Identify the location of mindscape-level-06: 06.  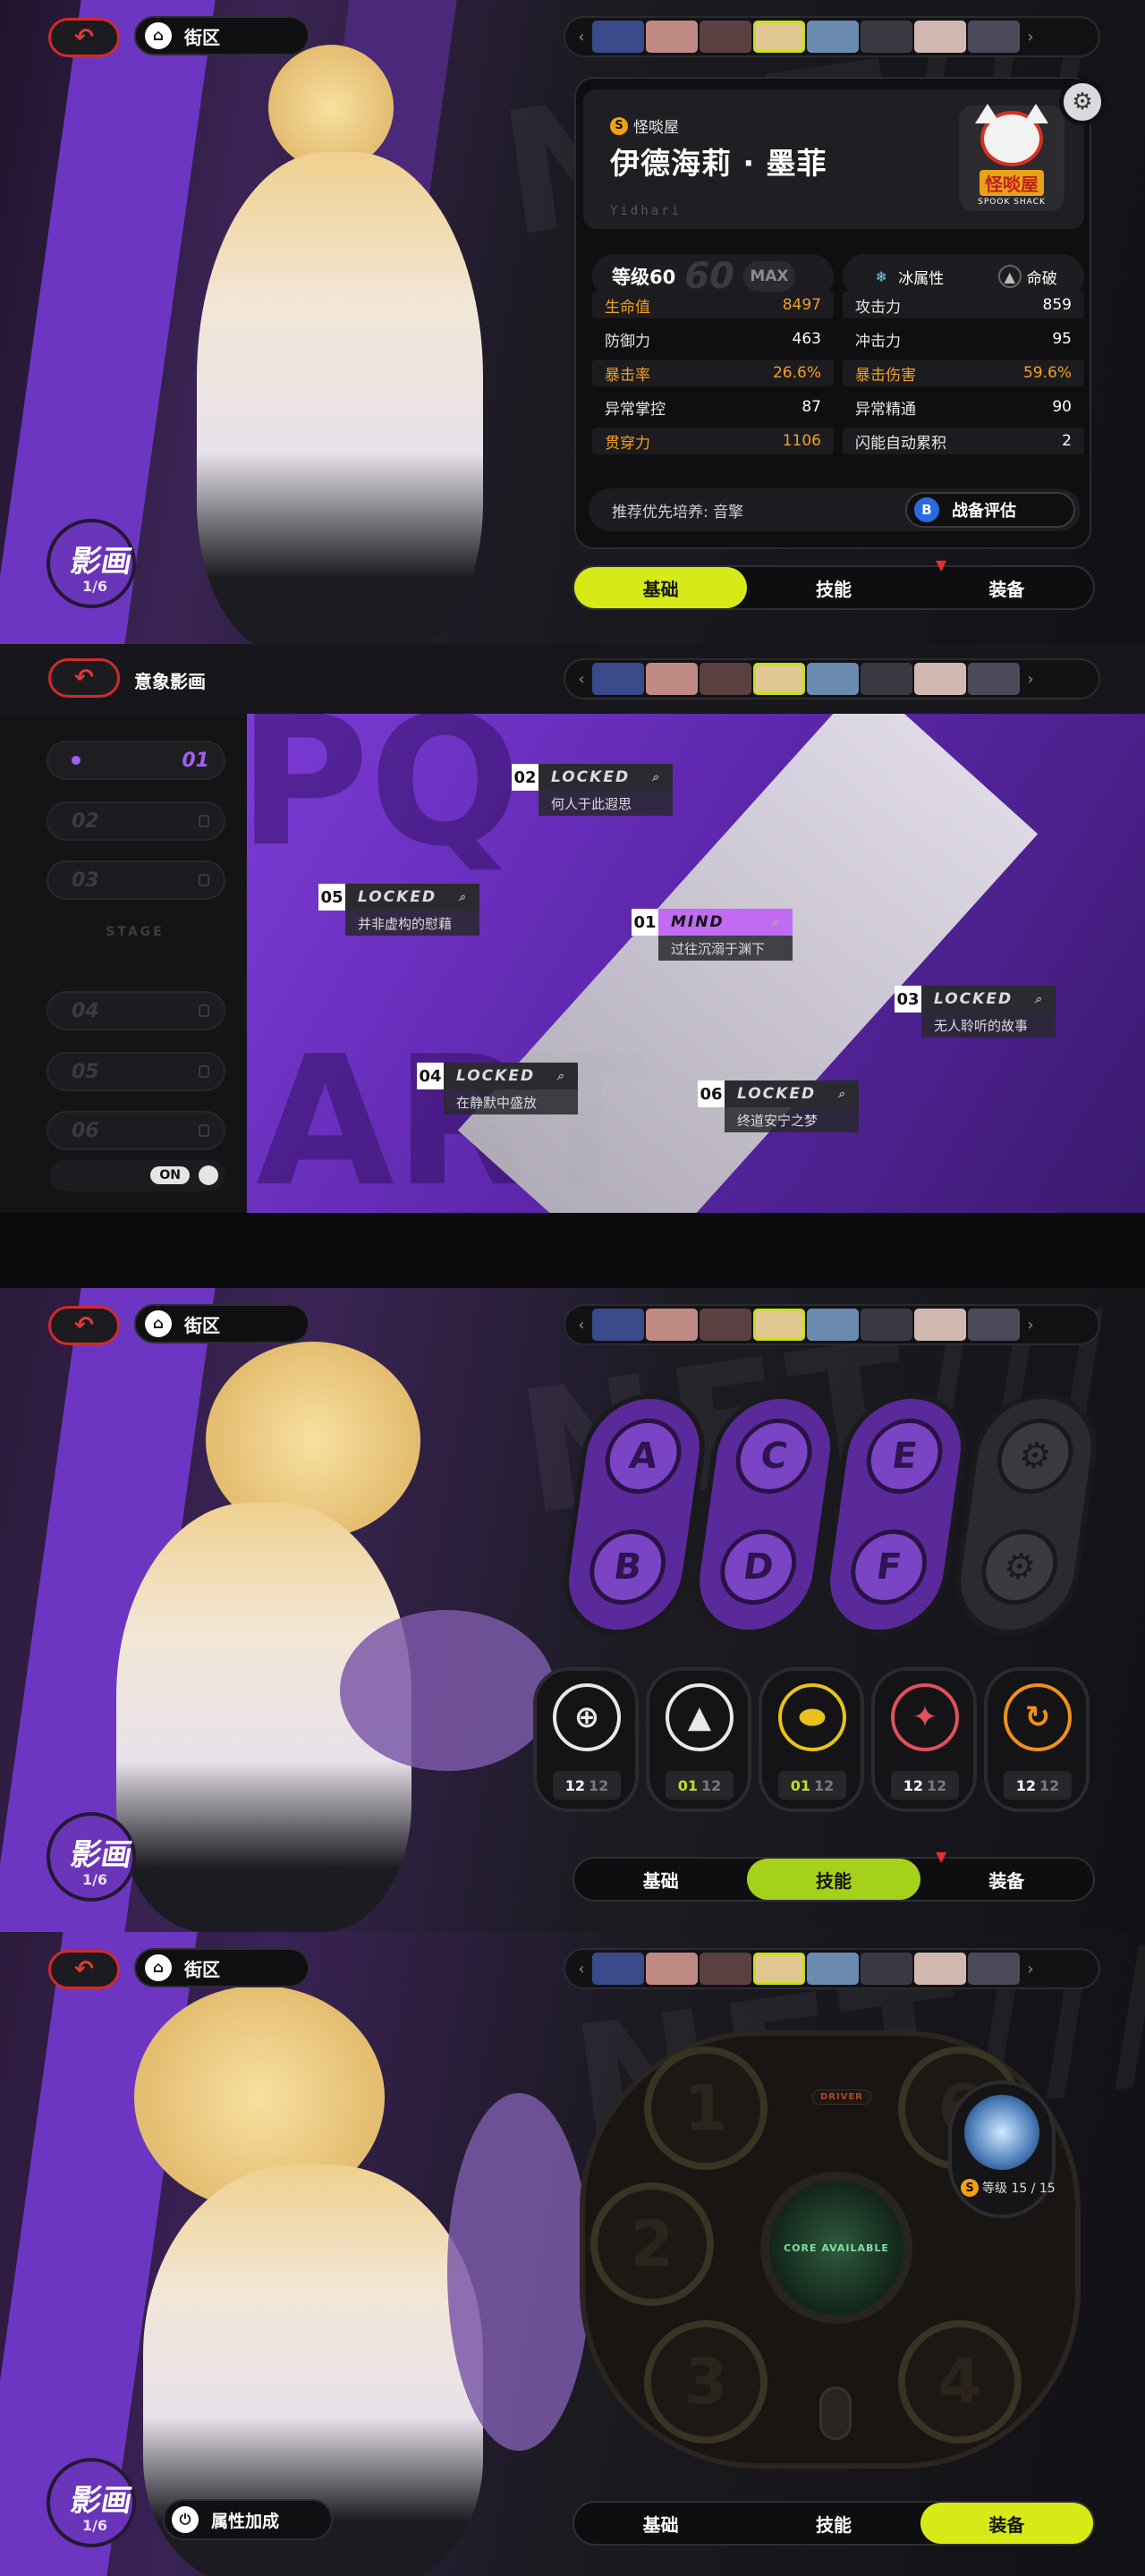
(136, 1130).